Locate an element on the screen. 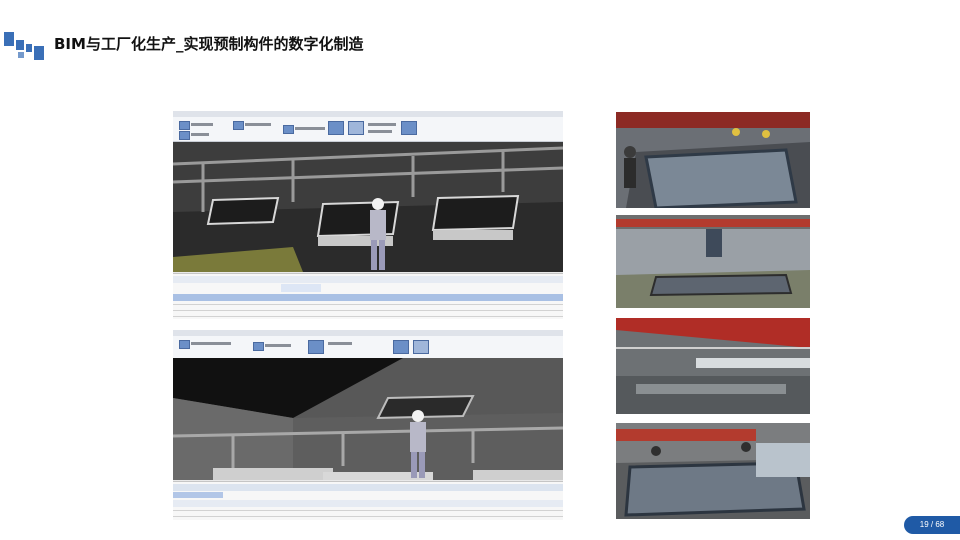 The image size is (960, 540). page-number-badge: 19 / 68 is located at coordinates (932, 525).